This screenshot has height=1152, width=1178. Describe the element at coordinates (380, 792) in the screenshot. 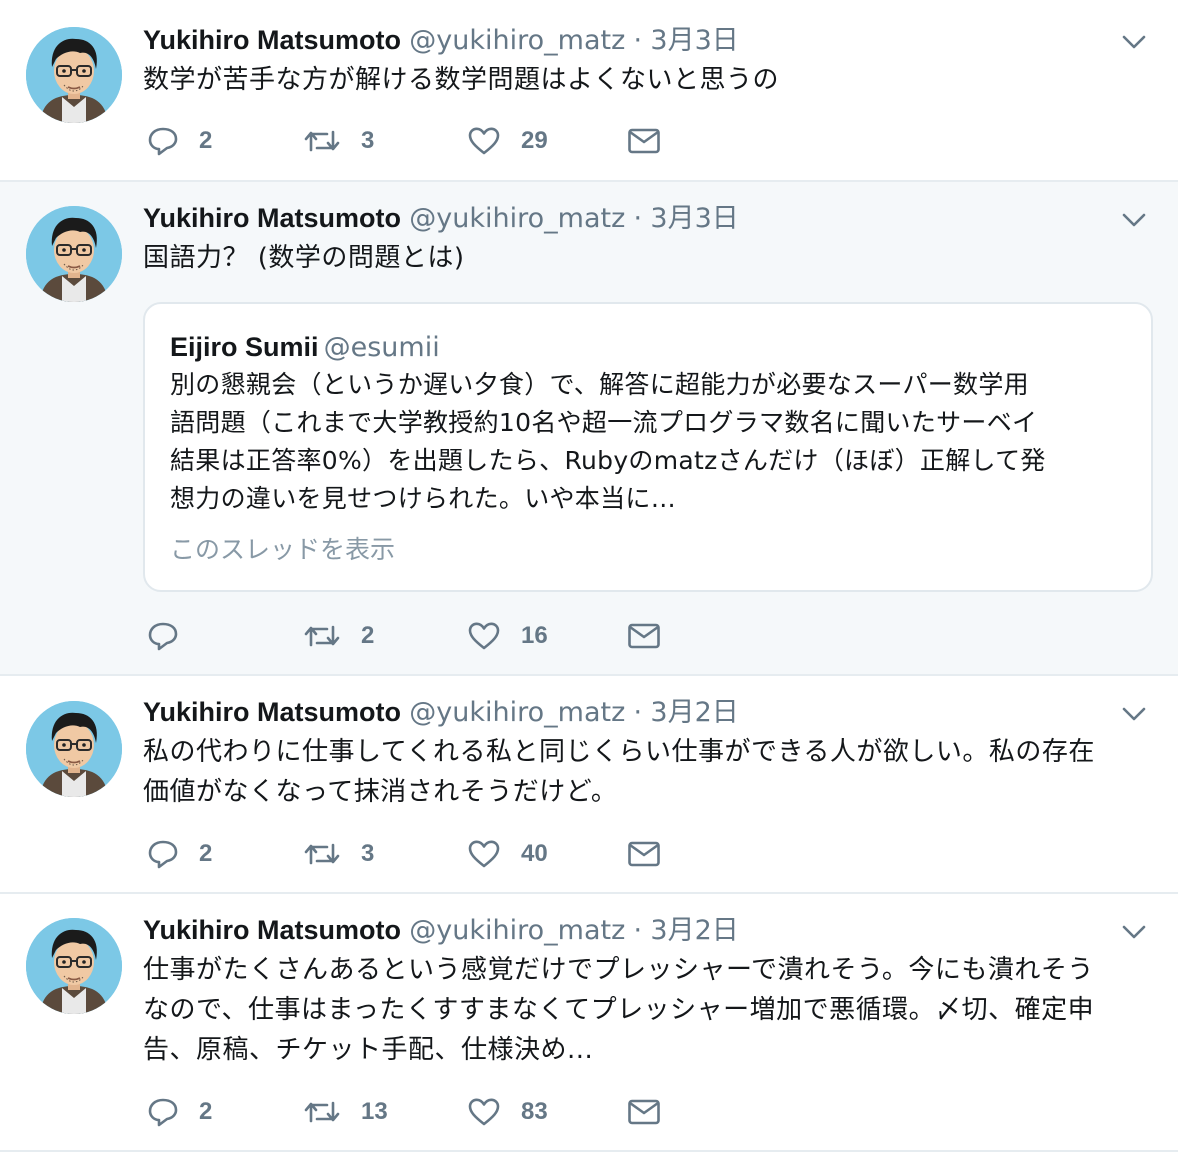

I see `tweet-text-line: 価値がなくなって抹消されそうだけど。` at that location.